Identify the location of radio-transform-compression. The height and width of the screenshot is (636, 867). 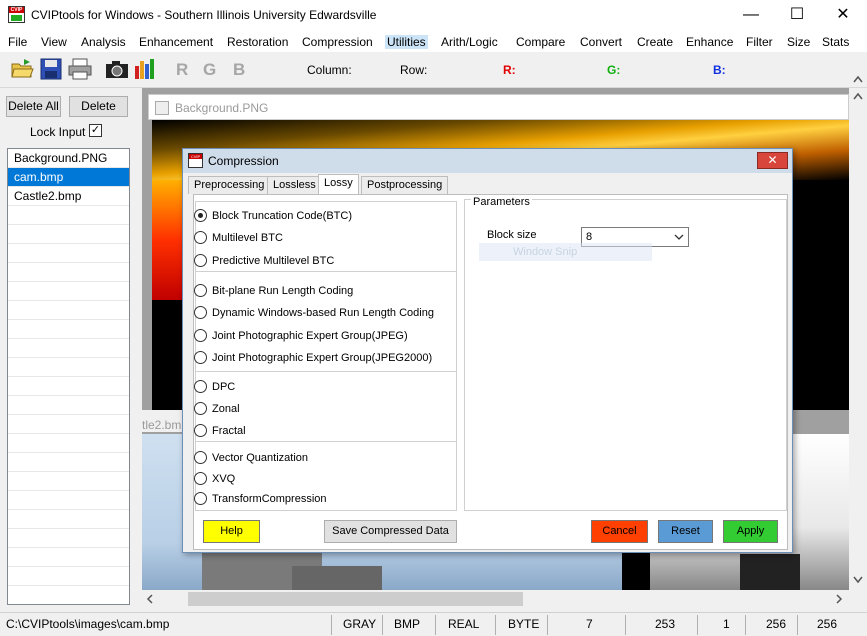
(200, 498).